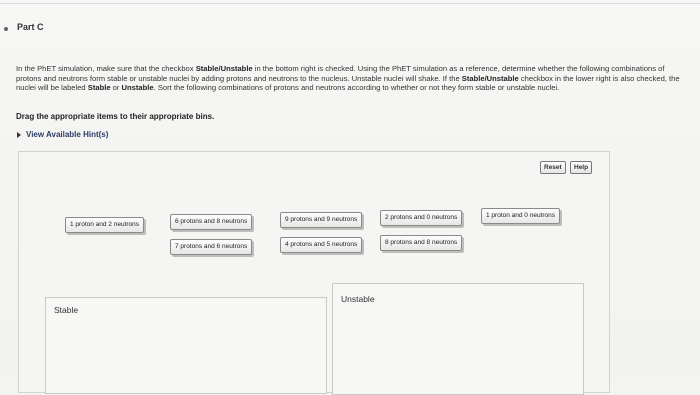 This screenshot has width=700, height=395. I want to click on view-hints-link: View Available Hint(s), so click(62, 134).